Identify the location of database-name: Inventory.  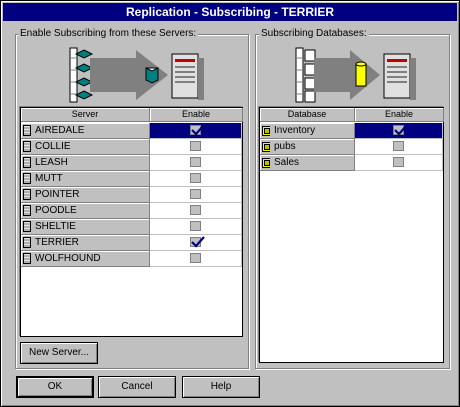
(295, 130).